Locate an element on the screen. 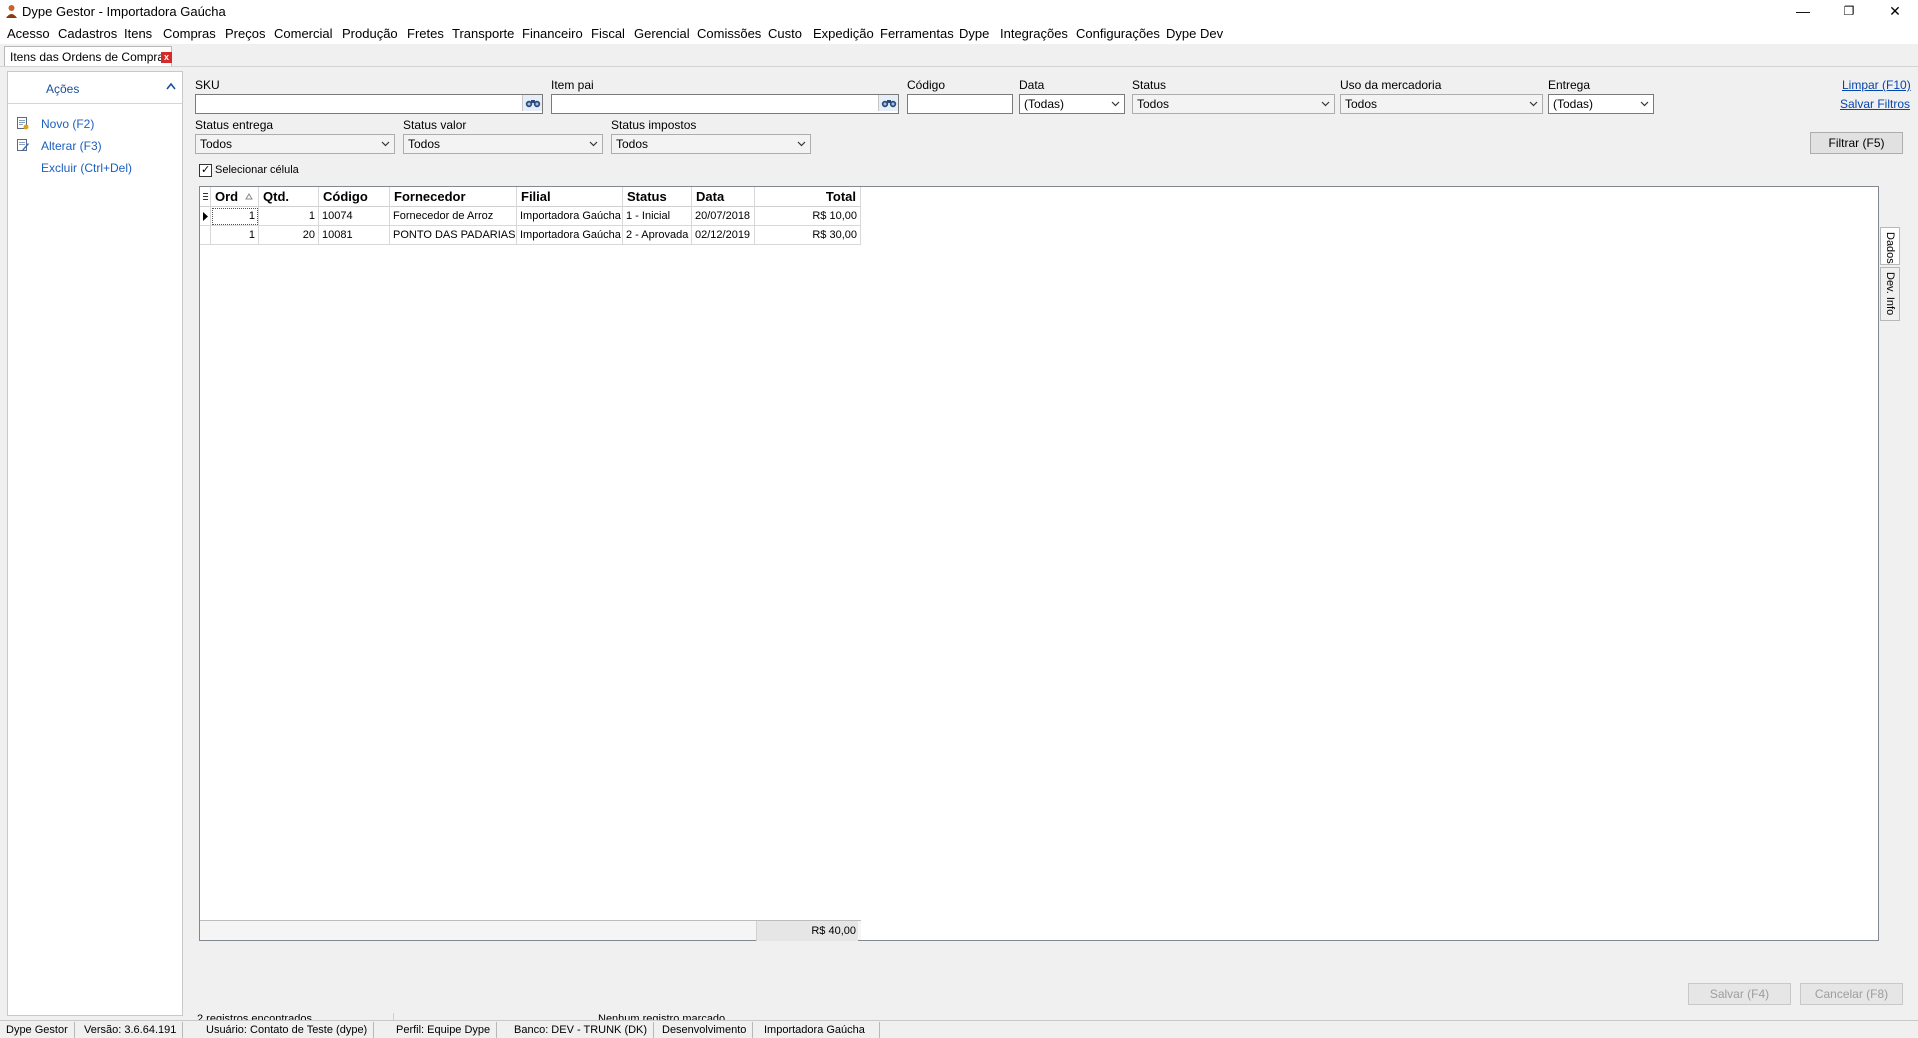 This screenshot has width=1918, height=1038. action-novo: Novo (F2) is located at coordinates (96, 124).